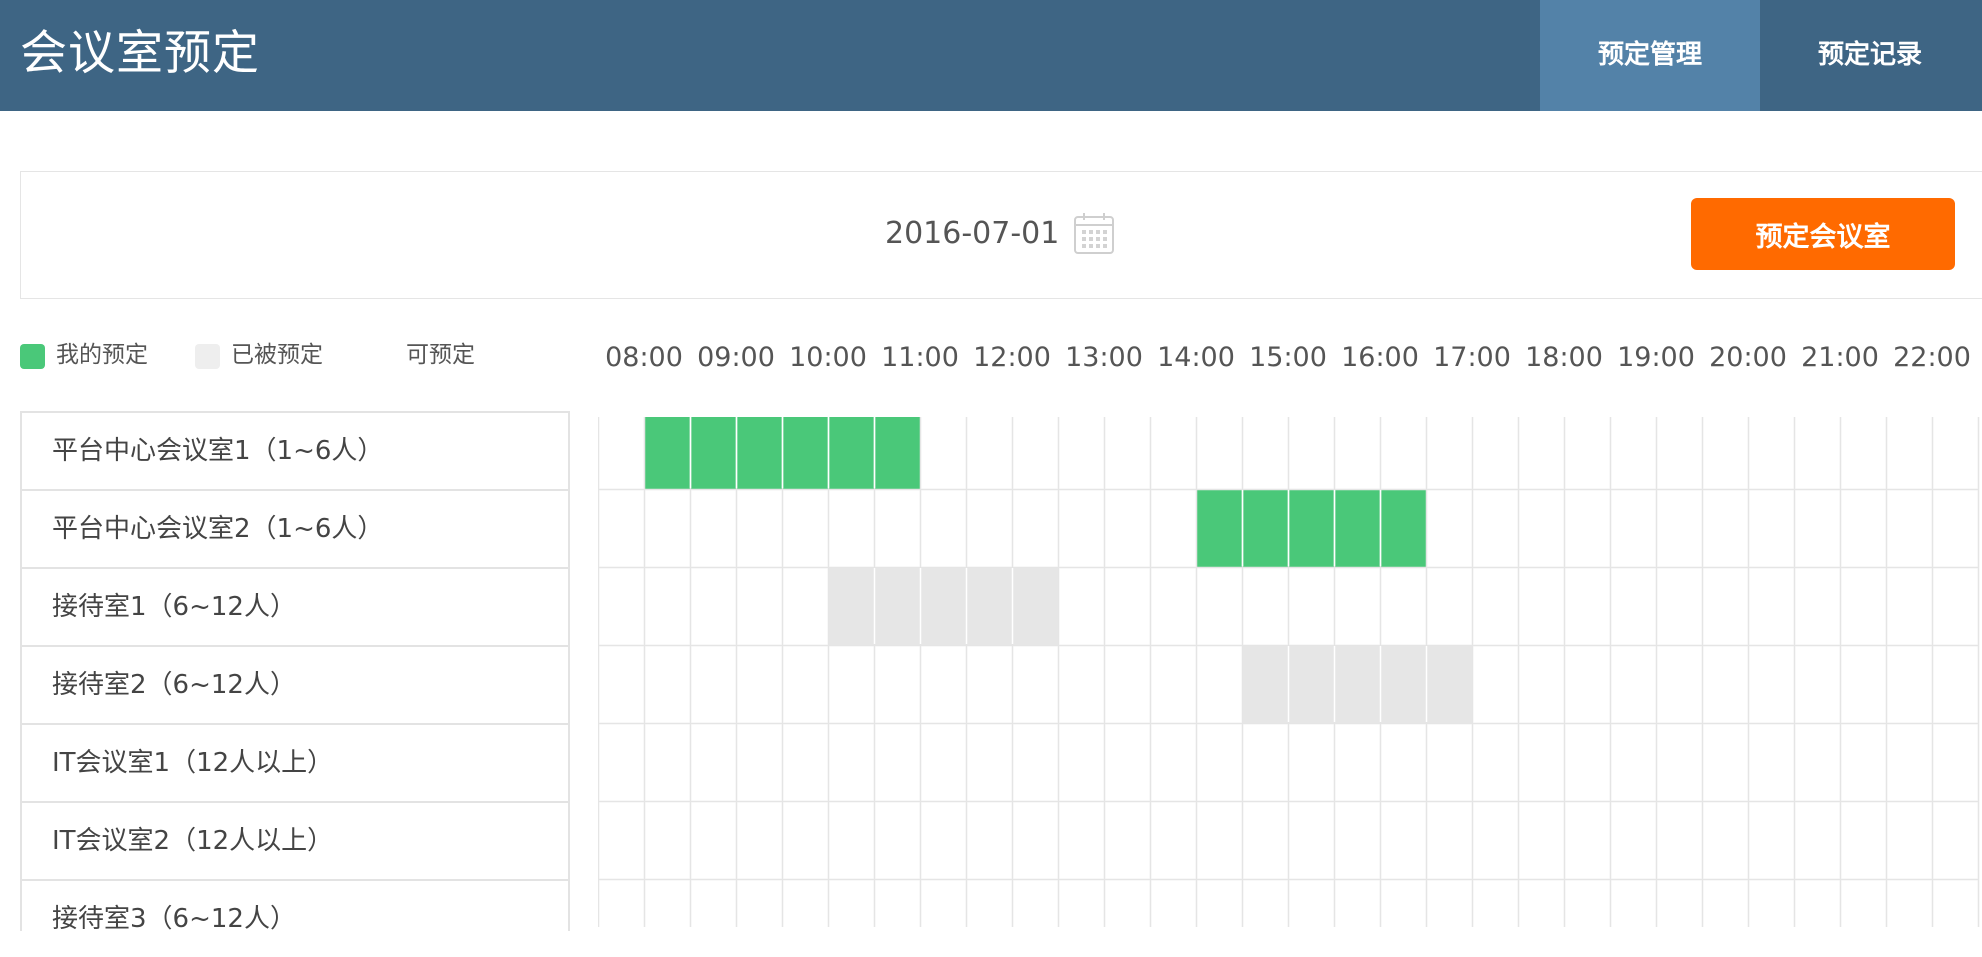 The image size is (1982, 957). What do you see at coordinates (295, 606) in the screenshot?
I see `room-row: 接待室1（6~12人）` at bounding box center [295, 606].